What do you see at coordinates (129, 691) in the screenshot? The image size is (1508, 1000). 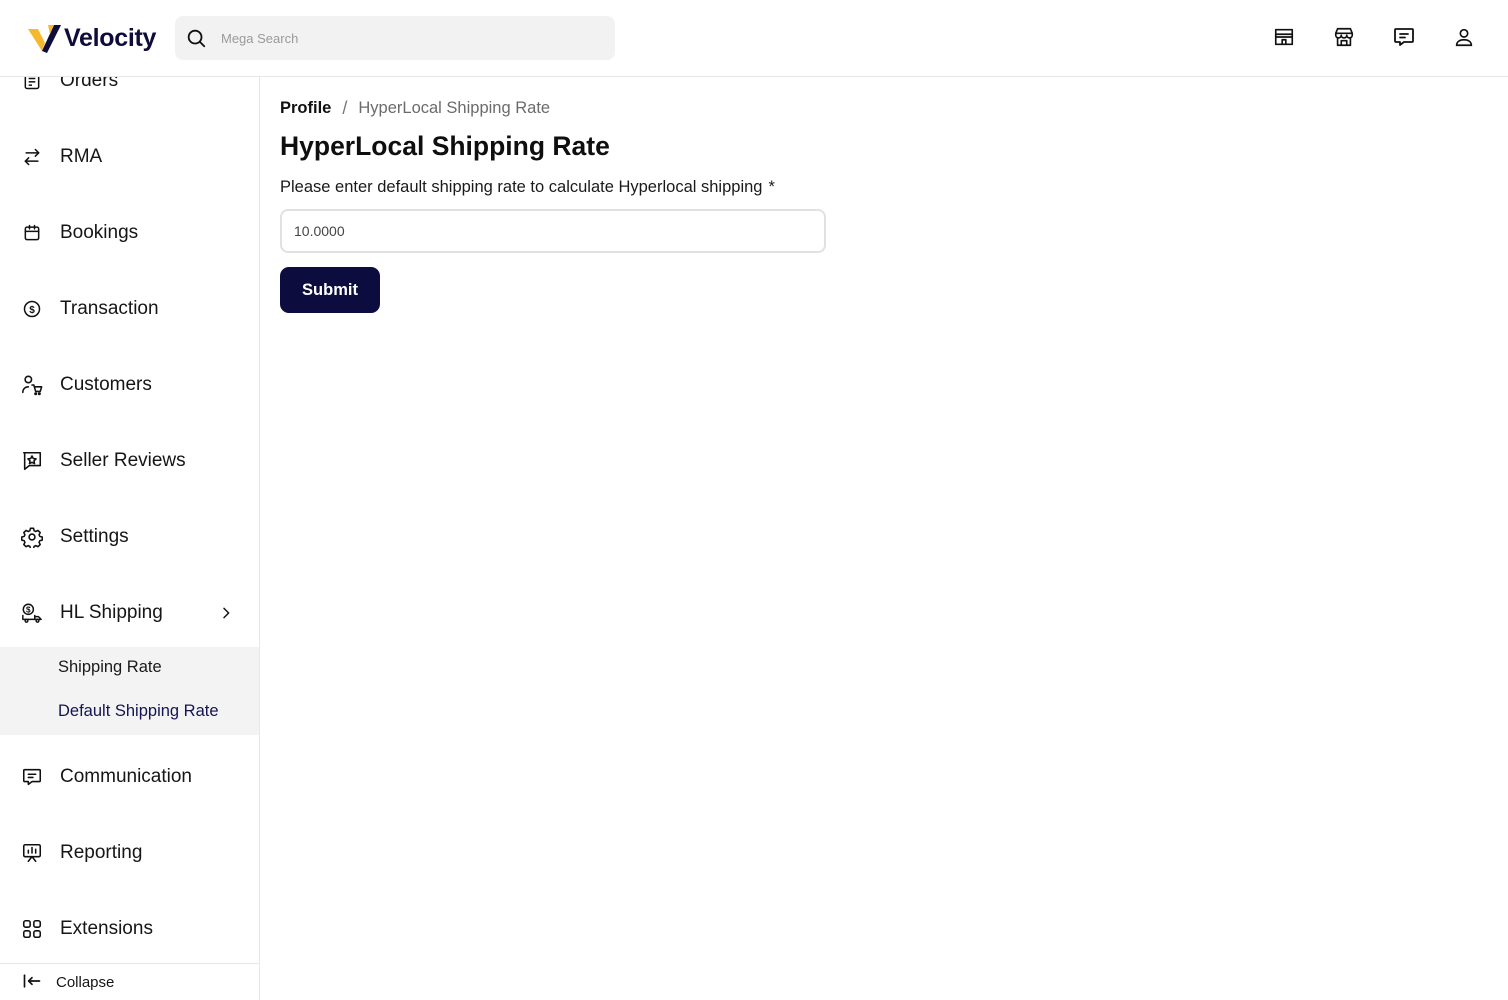 I see `hl-shipping-submenu: Shipping Rate Default Shipping Rate` at bounding box center [129, 691].